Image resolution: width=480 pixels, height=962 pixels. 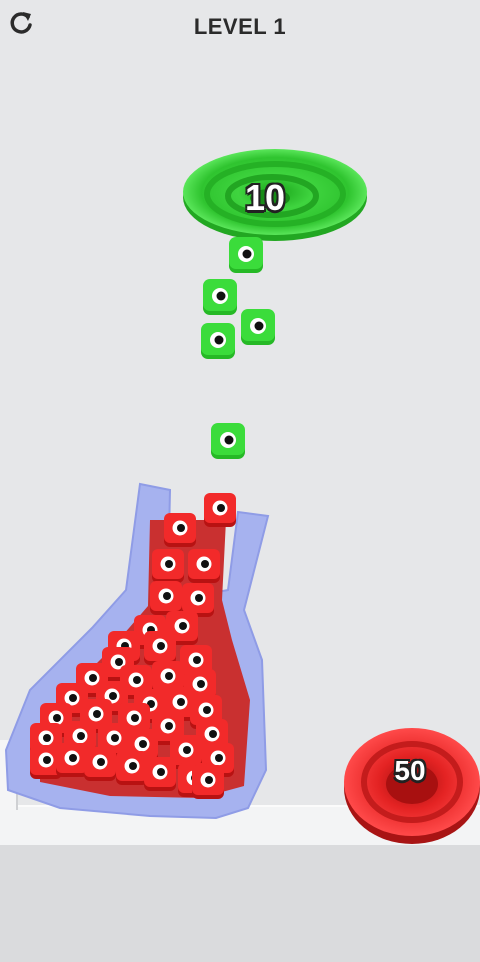 I want to click on level-title: LEVEL 1, so click(x=240, y=26).